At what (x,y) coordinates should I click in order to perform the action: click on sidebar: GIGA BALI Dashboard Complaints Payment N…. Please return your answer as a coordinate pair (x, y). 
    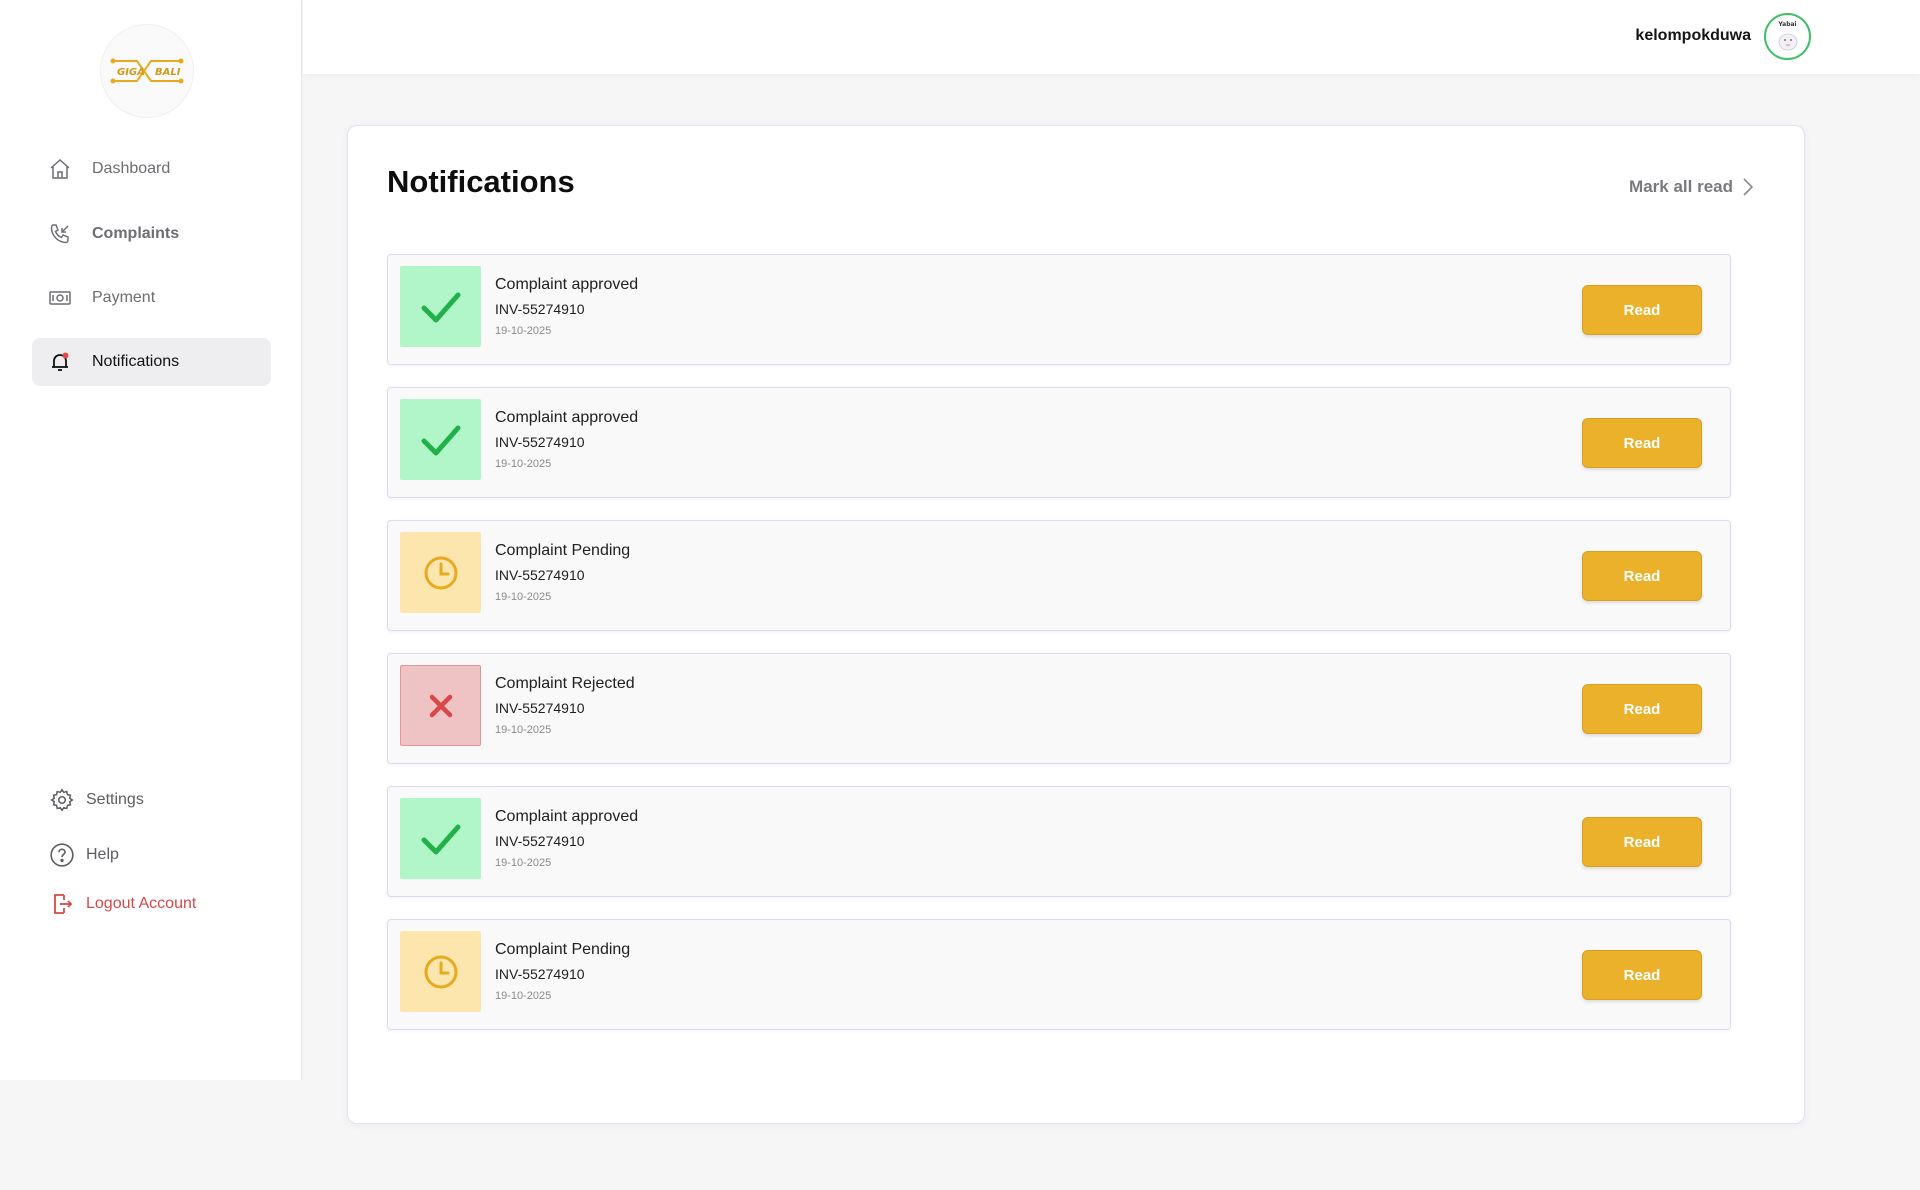
    Looking at the image, I should click on (151, 540).